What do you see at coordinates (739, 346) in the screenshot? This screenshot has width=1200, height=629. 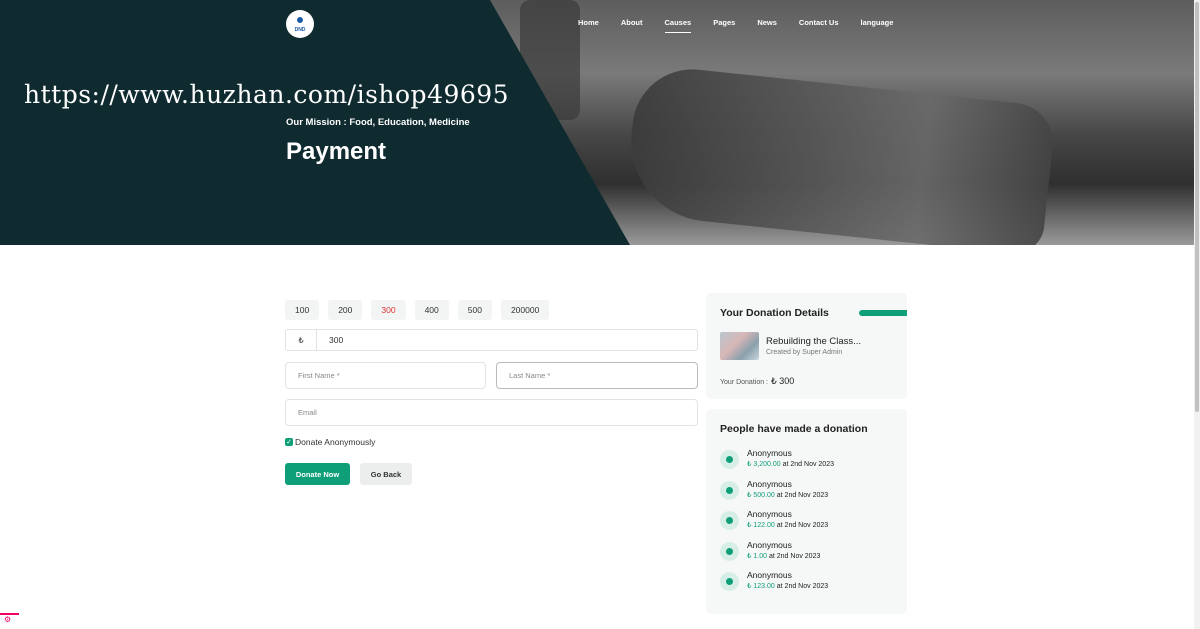 I see `cause-thumbnail` at bounding box center [739, 346].